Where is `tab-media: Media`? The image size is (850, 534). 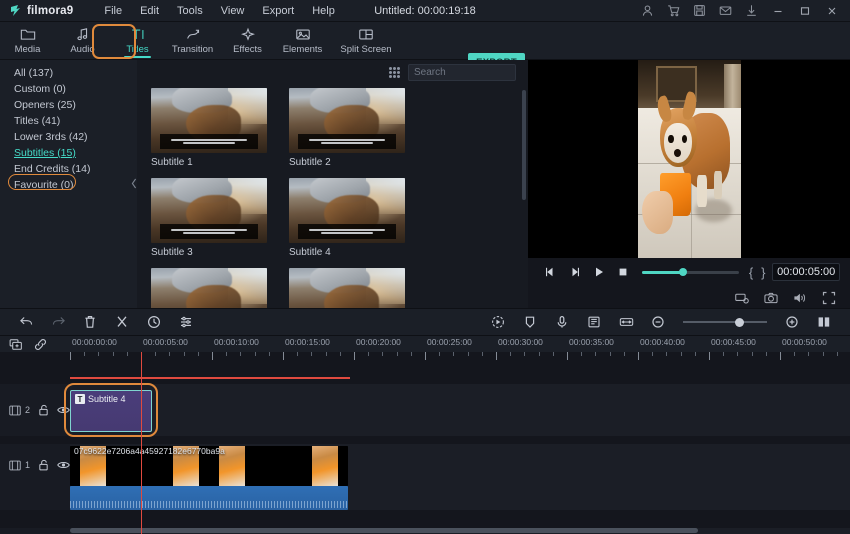 tab-media: Media is located at coordinates (27, 41).